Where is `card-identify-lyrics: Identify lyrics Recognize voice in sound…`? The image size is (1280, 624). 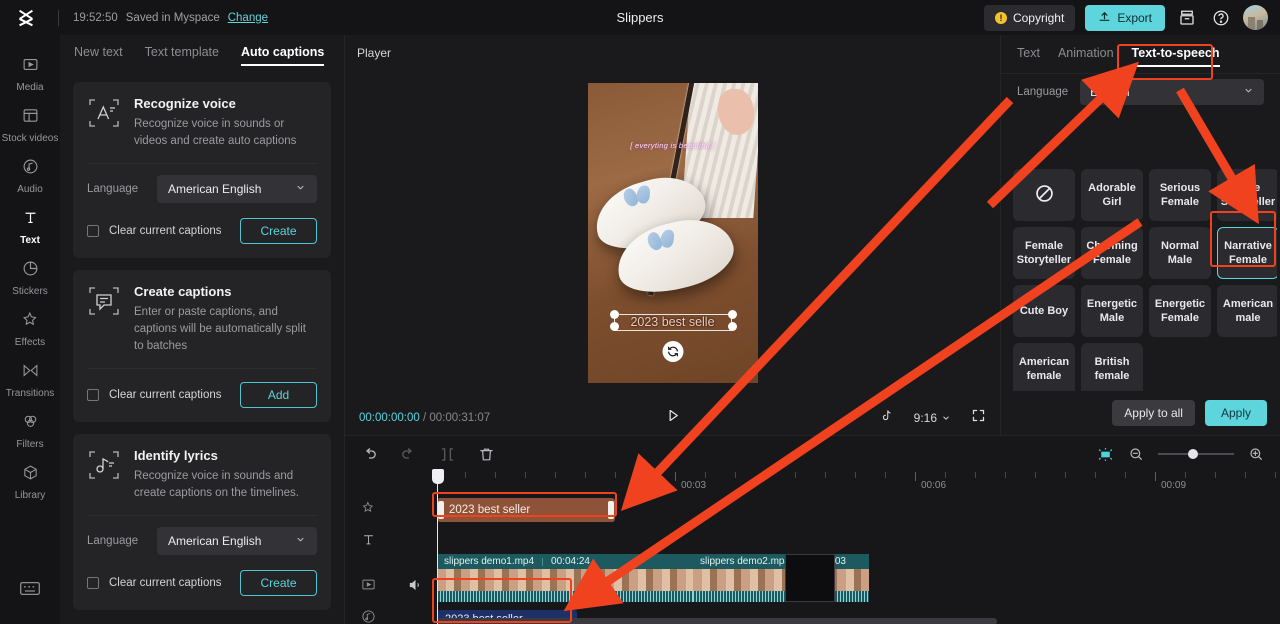
card-identify-lyrics: Identify lyrics Recognize voice in sound… is located at coordinates (202, 522).